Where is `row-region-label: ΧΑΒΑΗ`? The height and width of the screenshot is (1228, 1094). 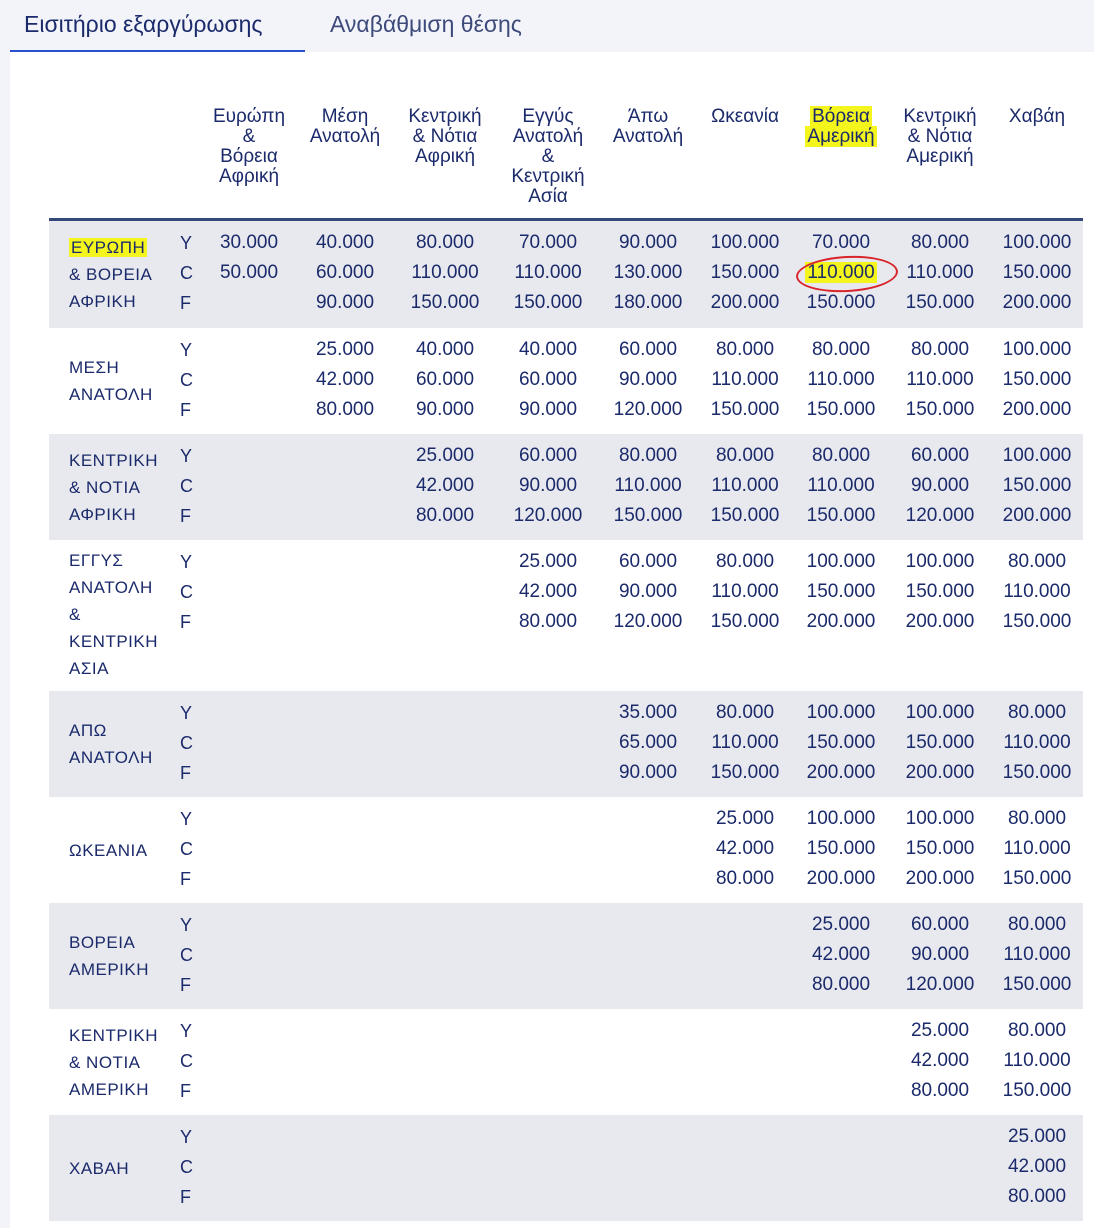 row-region-label: ΧΑΒΑΗ is located at coordinates (99, 1168).